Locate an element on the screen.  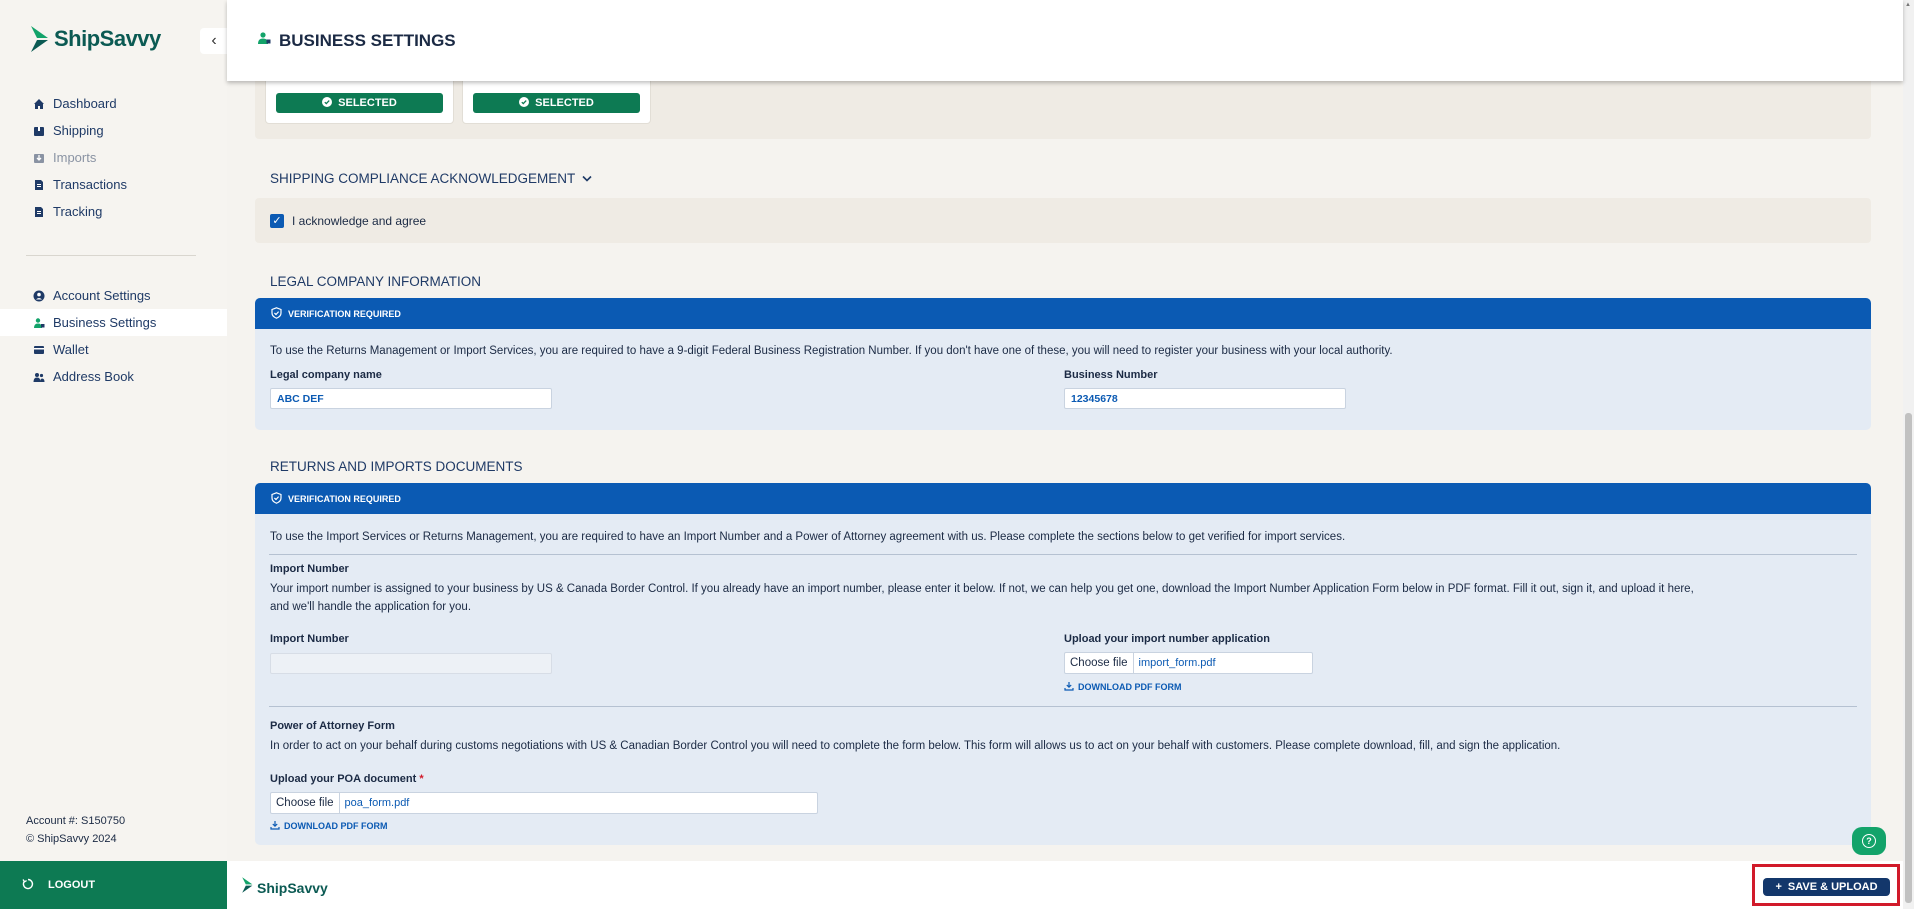
sidebar-item-business-settings: Business Settings is located at coordinates (113, 322).